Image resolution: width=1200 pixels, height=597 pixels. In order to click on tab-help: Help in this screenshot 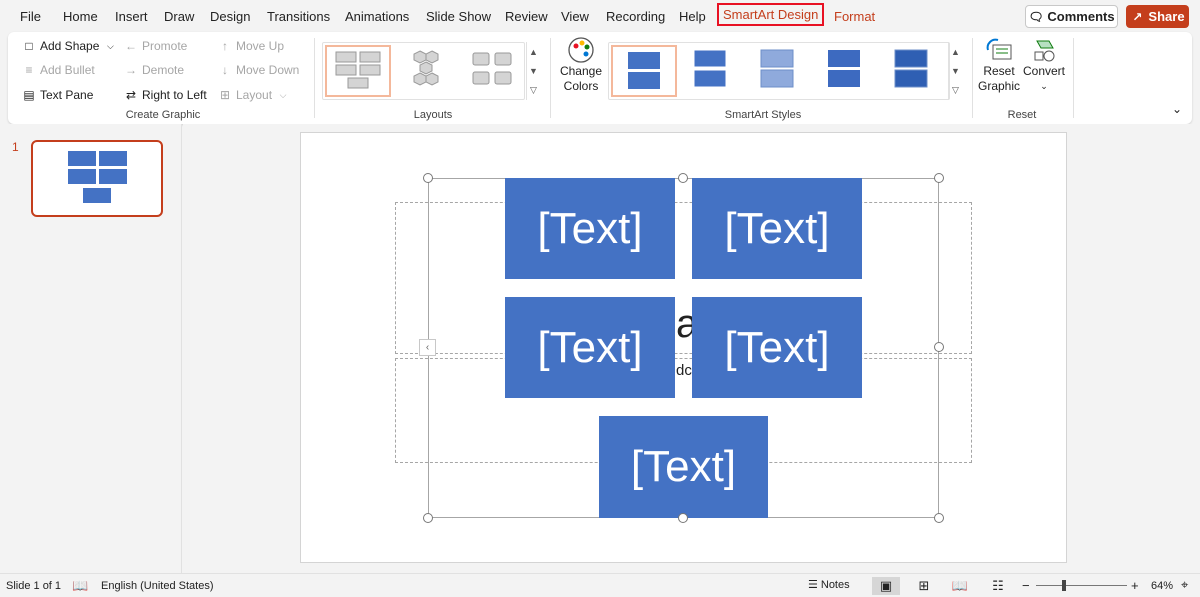, I will do `click(692, 16)`.